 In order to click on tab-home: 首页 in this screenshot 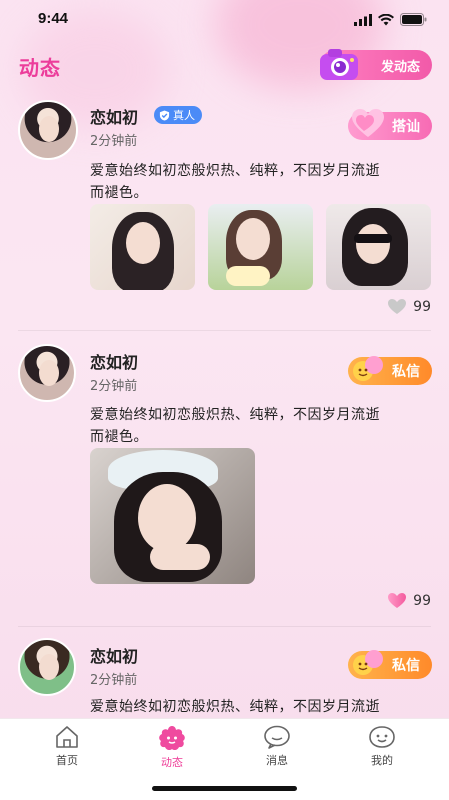, I will do `click(67, 749)`.